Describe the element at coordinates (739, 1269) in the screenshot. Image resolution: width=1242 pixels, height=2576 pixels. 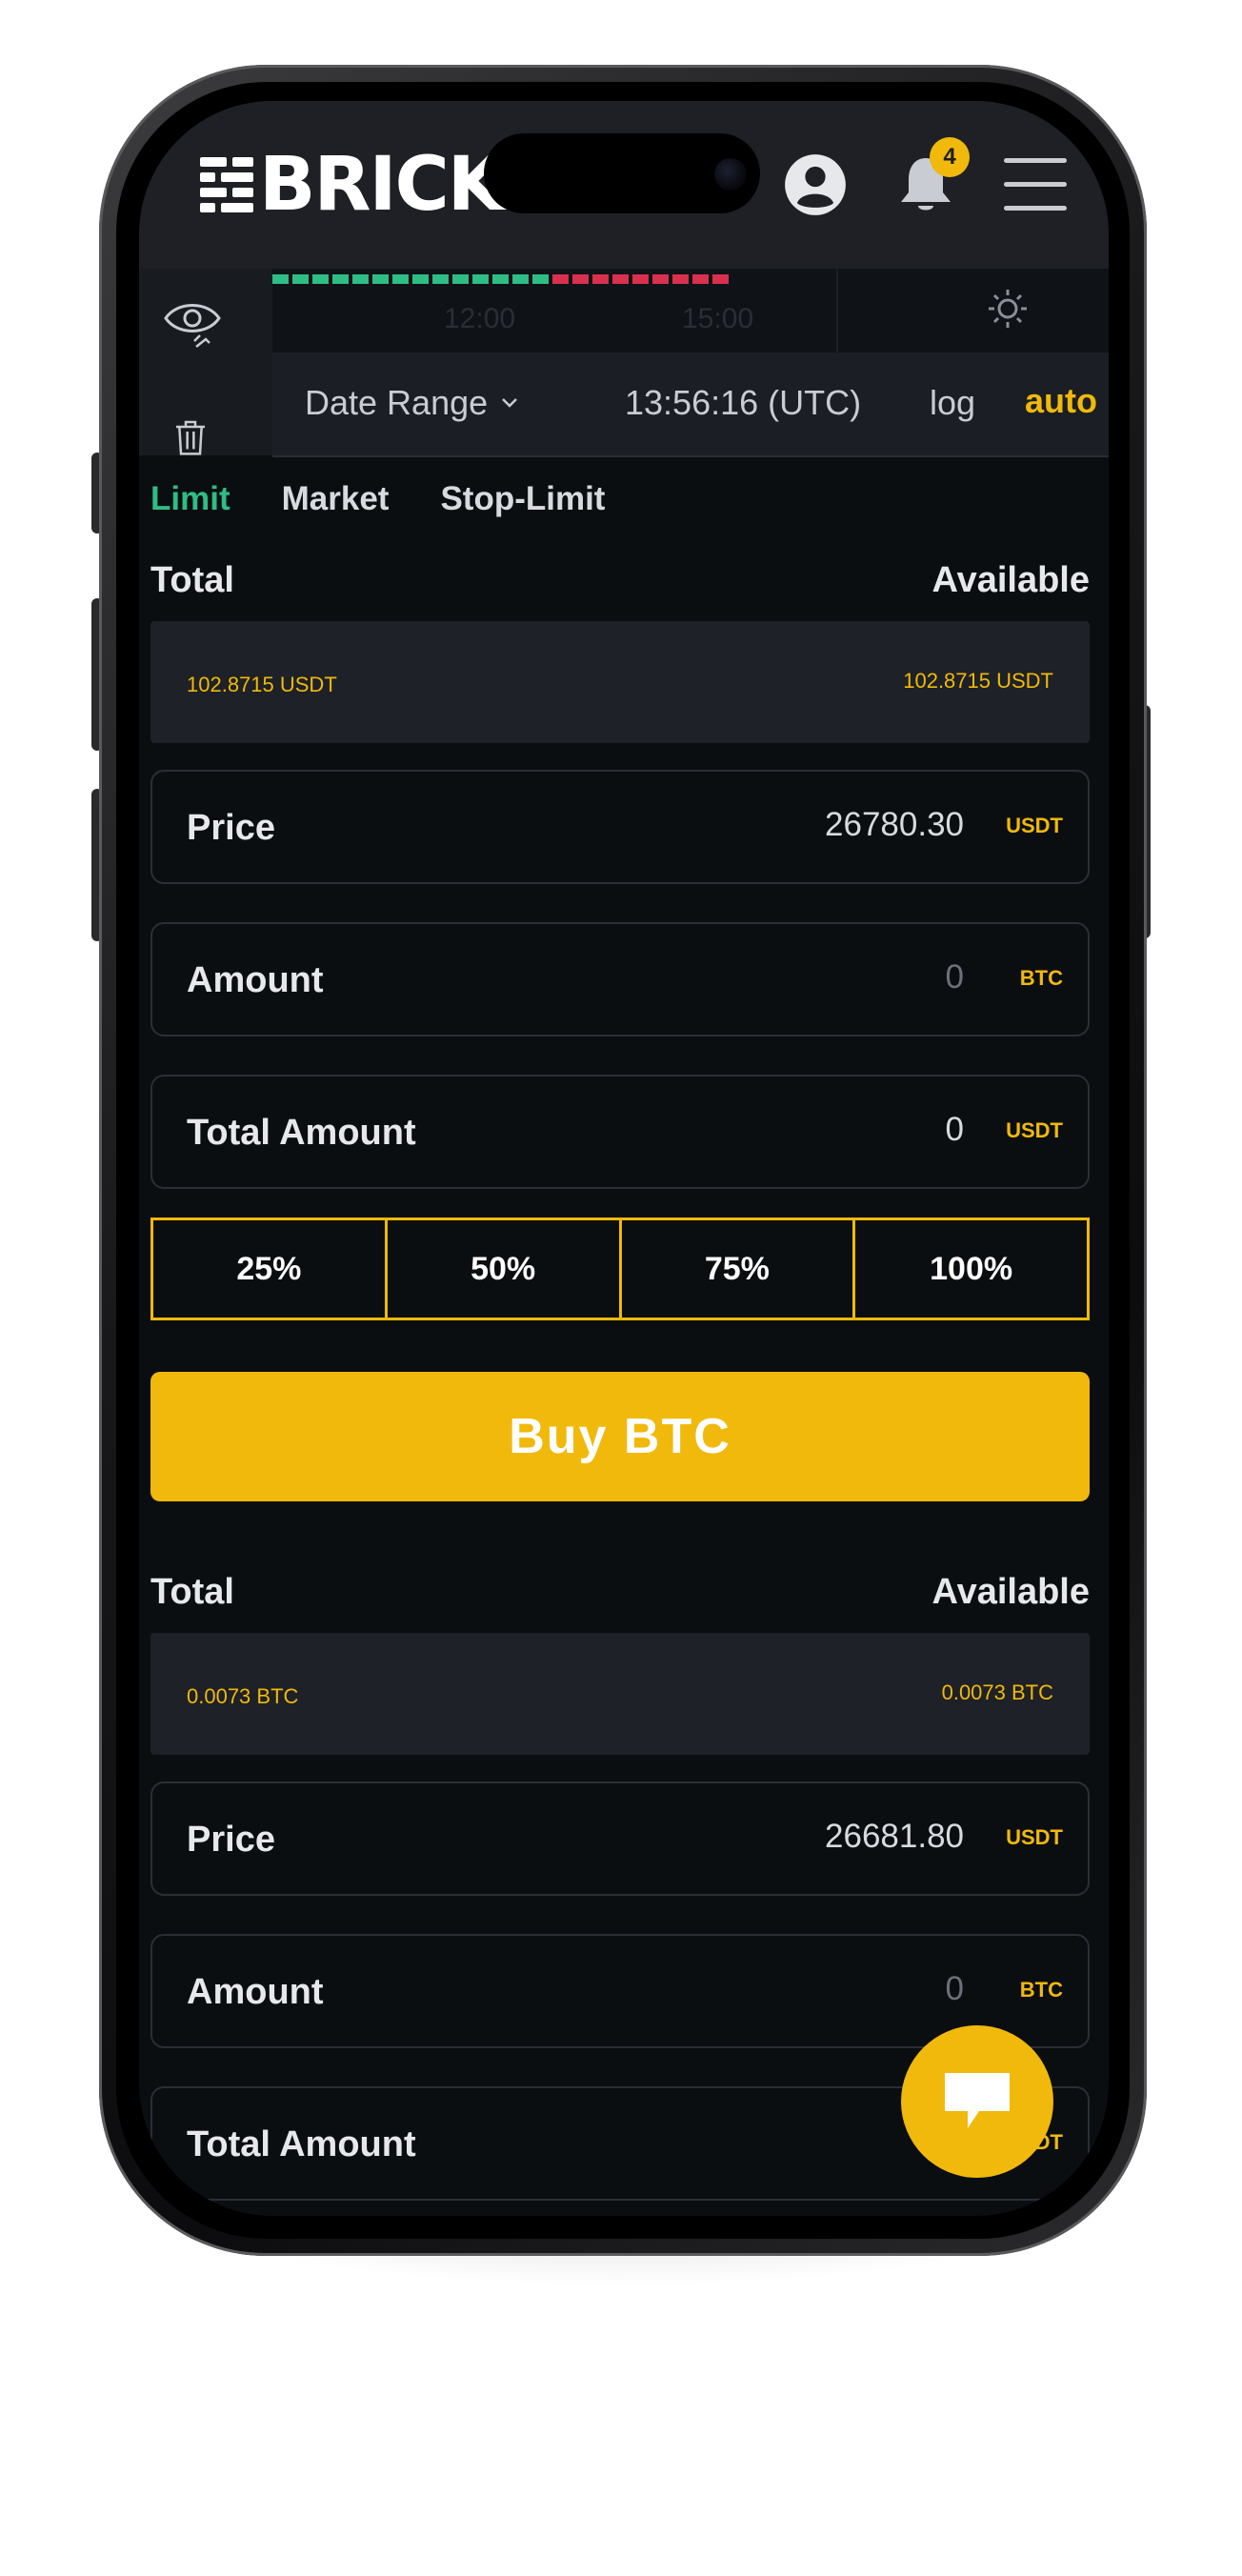
I see `percent-75-button: 75%` at that location.